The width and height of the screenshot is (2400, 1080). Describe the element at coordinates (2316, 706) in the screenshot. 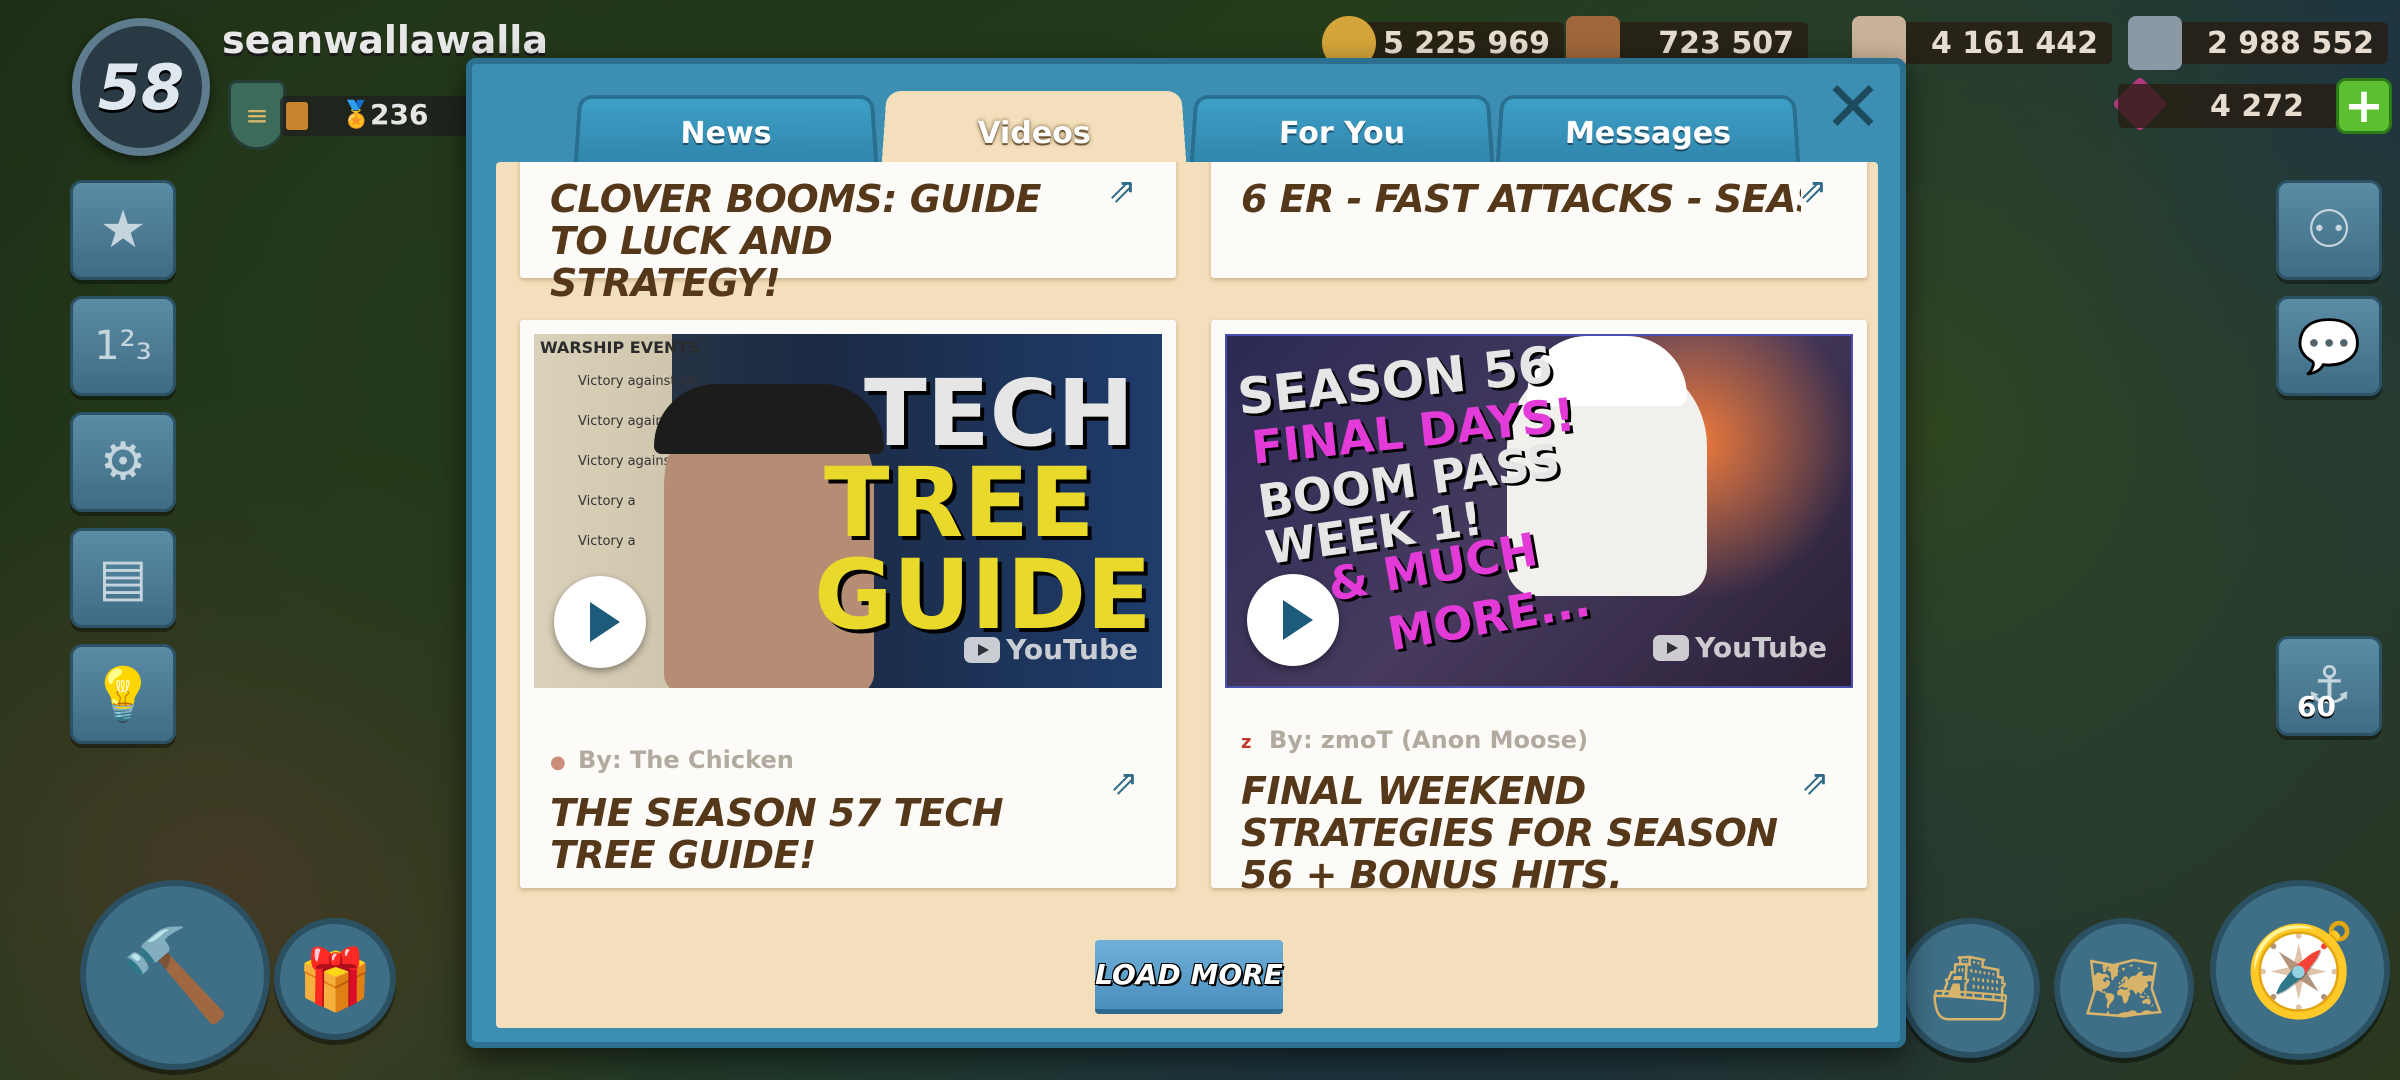

I see `gunboat-energy: 60` at that location.